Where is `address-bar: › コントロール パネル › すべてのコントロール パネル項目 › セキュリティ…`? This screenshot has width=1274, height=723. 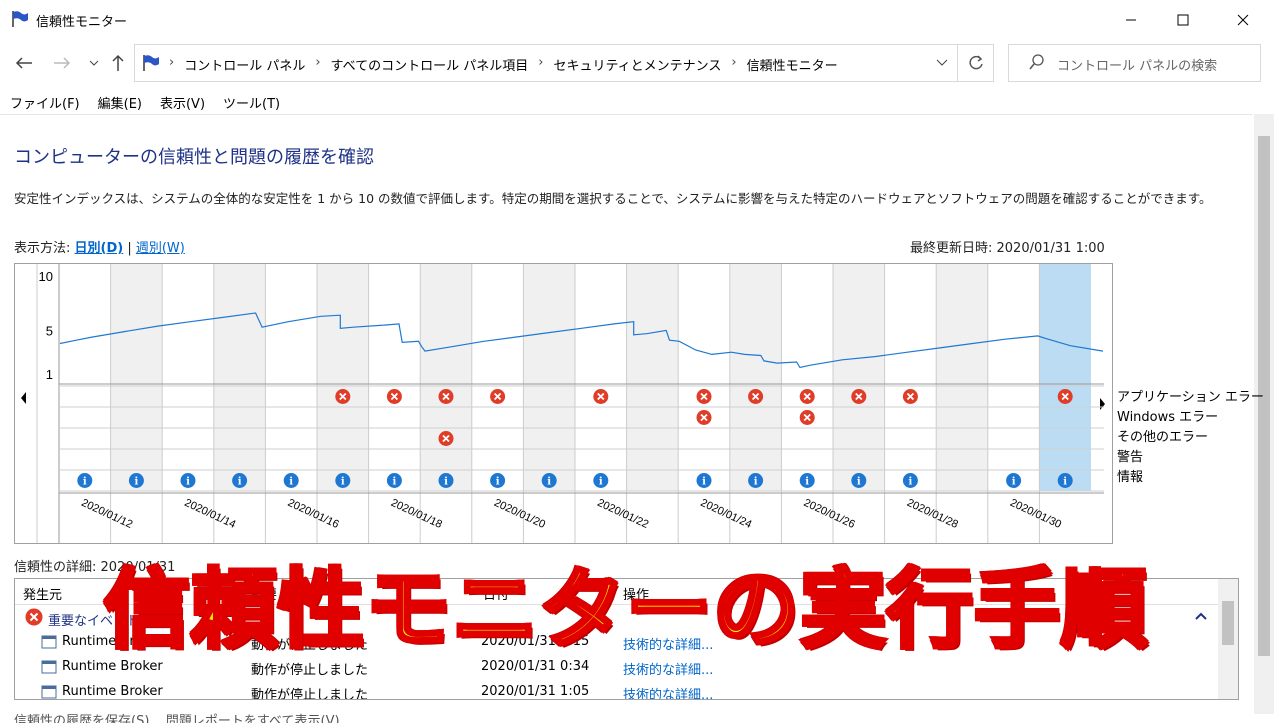
address-bar: › コントロール パネル › すべてのコントロール パネル項目 › セキュリティ… is located at coordinates (564, 63).